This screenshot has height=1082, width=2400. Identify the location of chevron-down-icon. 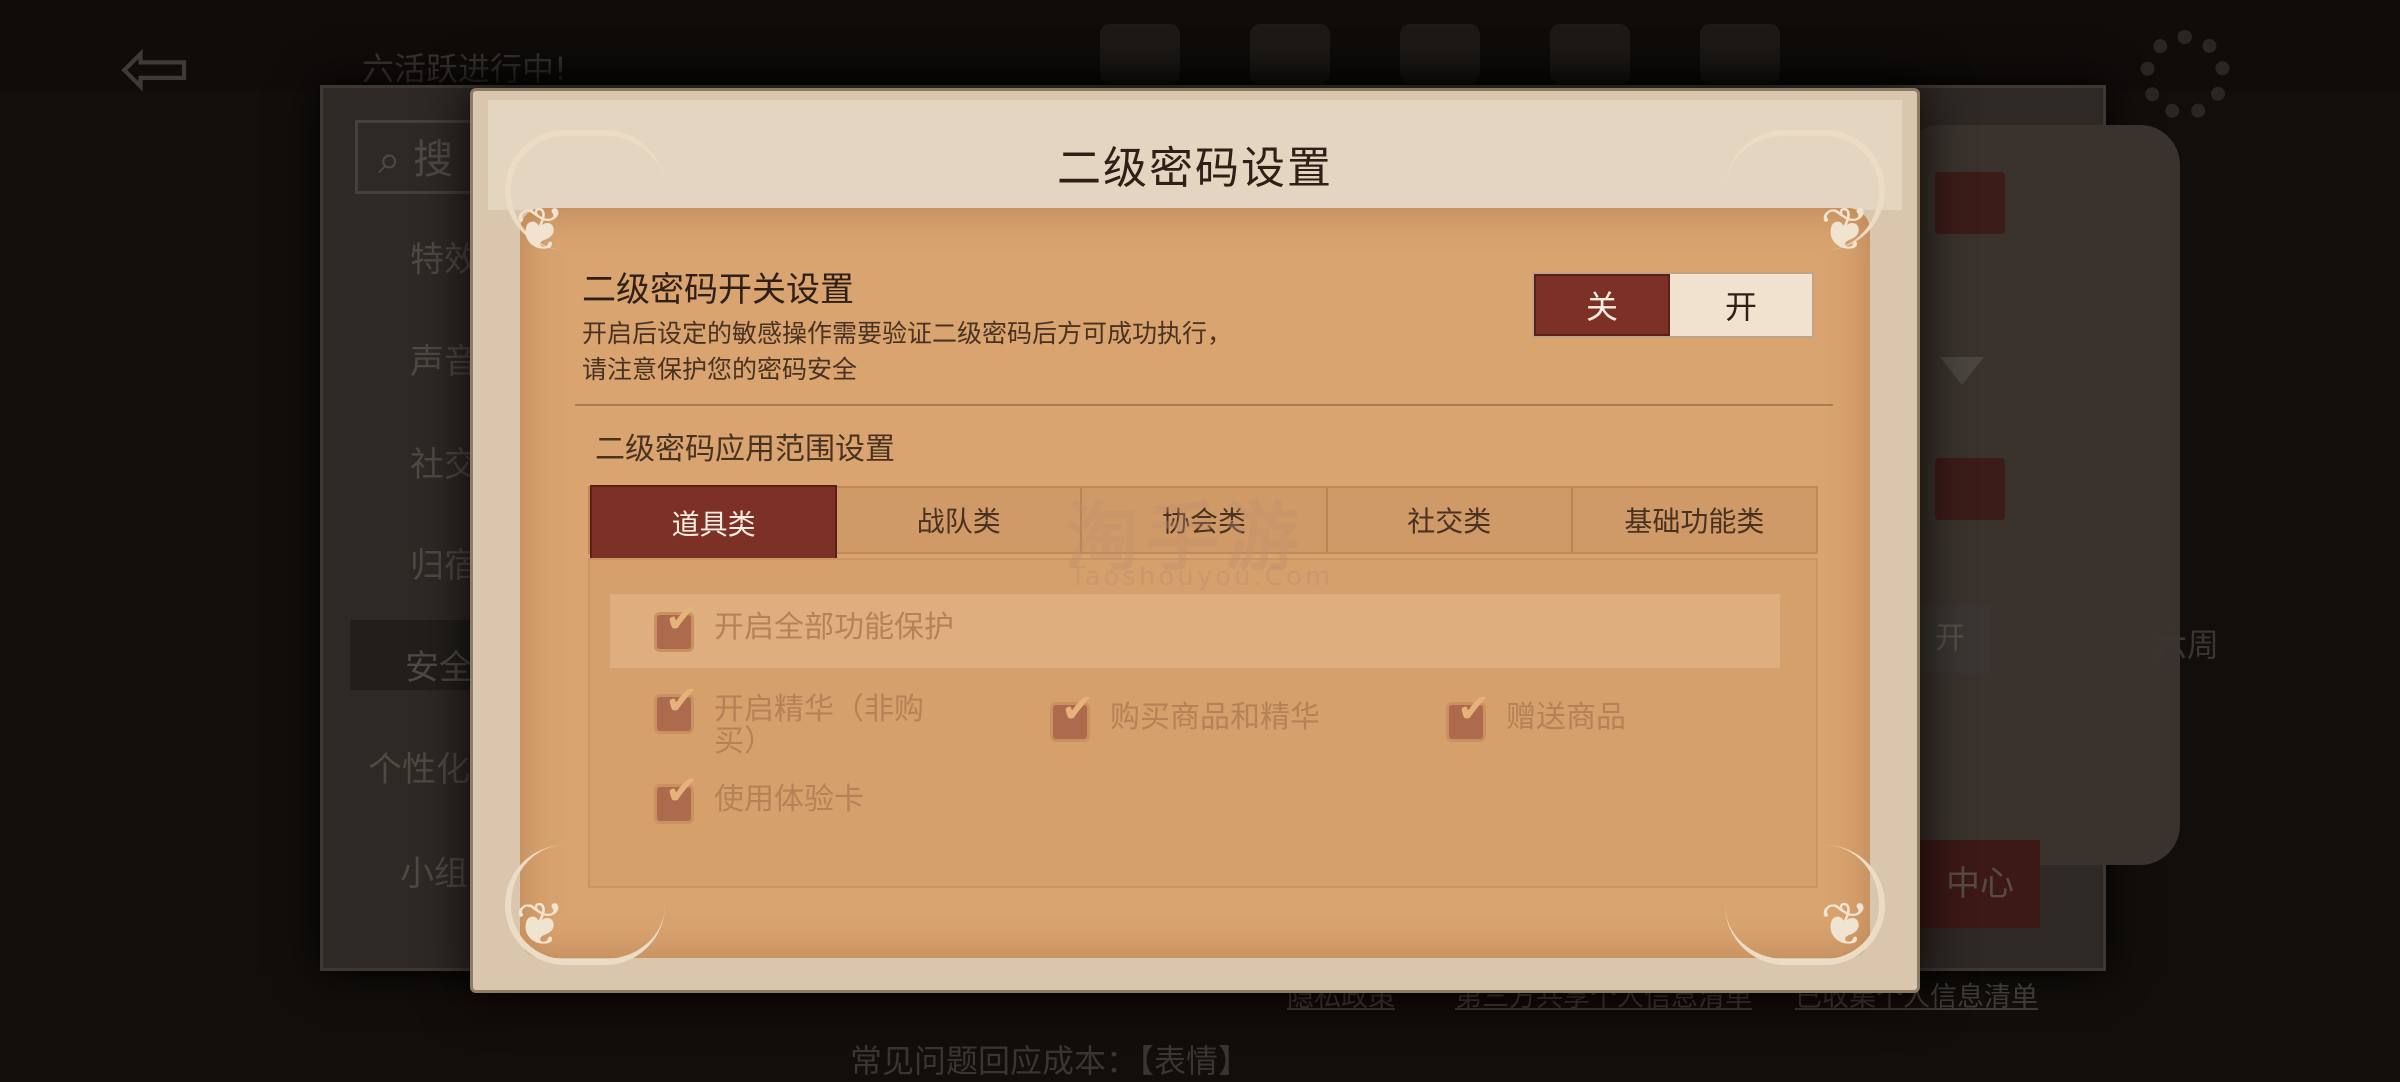
(1962, 371).